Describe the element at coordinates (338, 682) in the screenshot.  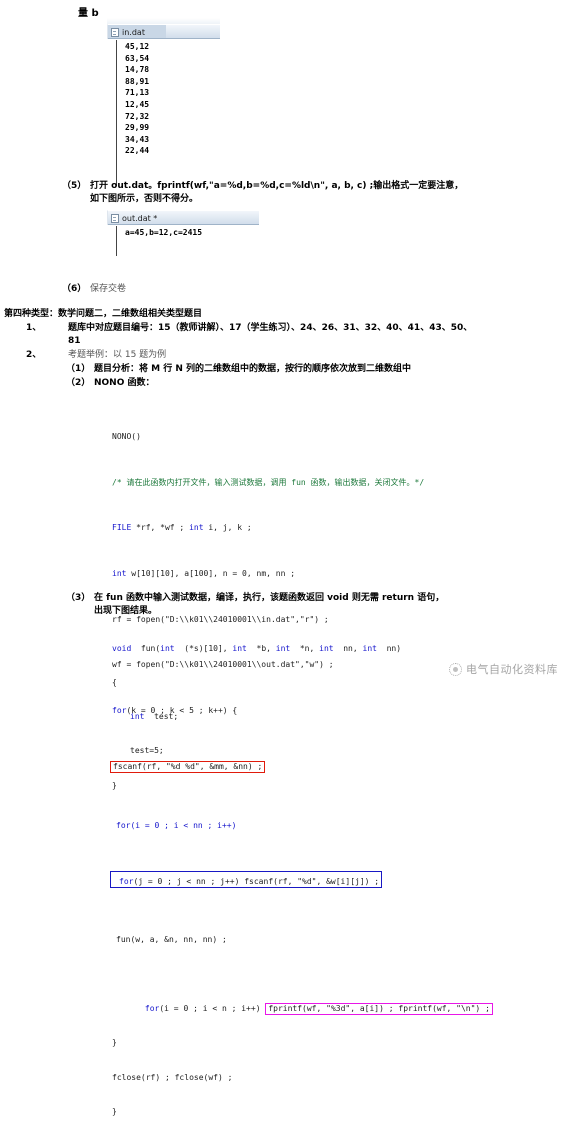
I see `code-line: {` at that location.